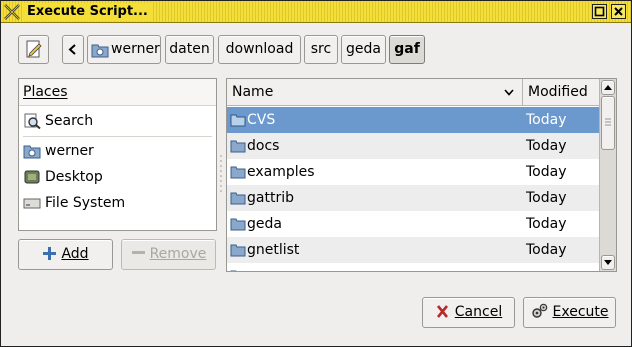 Image resolution: width=632 pixels, height=347 pixels. I want to click on vertical-scrollbar, so click(607, 175).